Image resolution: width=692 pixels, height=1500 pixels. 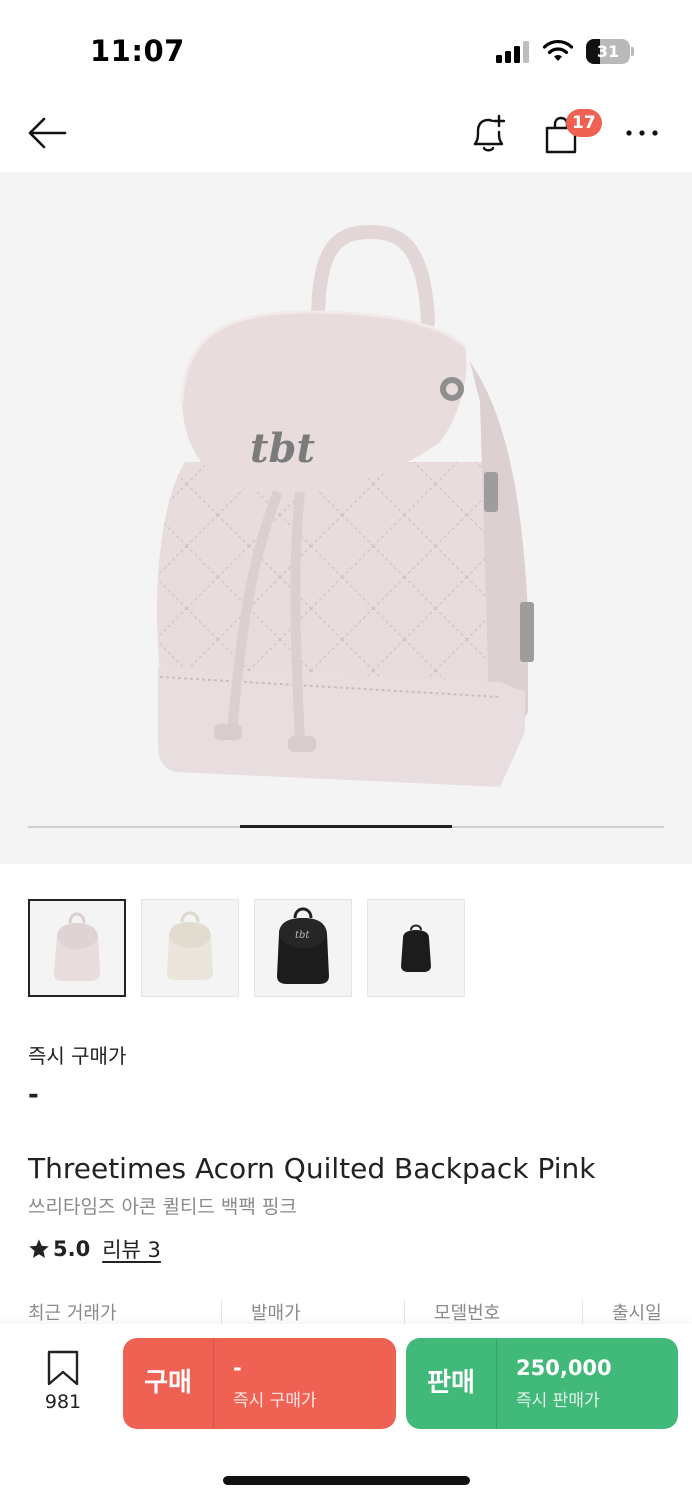 What do you see at coordinates (637, 1313) in the screenshot?
I see `info-release-date-label: 출시일` at bounding box center [637, 1313].